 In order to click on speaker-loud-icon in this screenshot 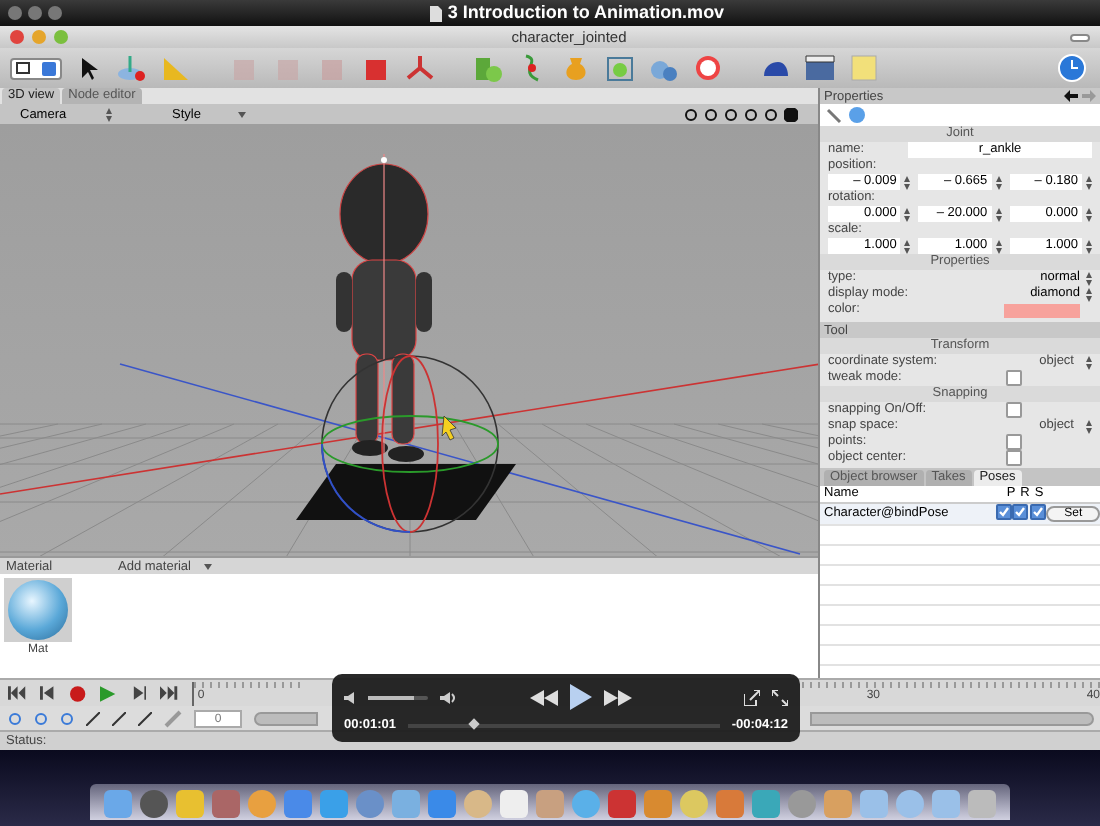, I will do `click(448, 697)`.